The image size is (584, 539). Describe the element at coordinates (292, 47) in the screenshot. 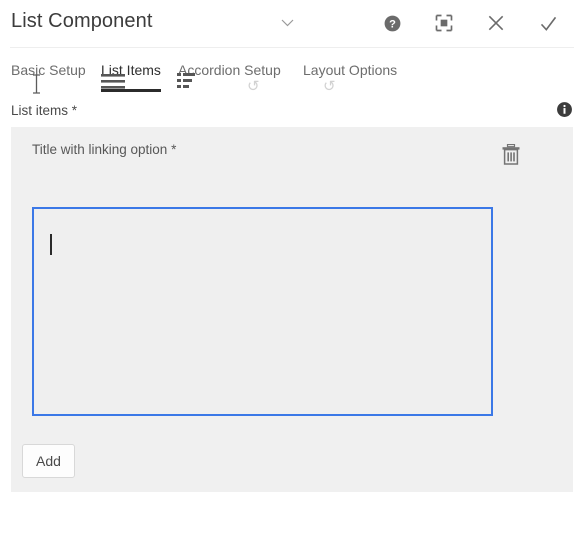

I see `header-divider` at that location.